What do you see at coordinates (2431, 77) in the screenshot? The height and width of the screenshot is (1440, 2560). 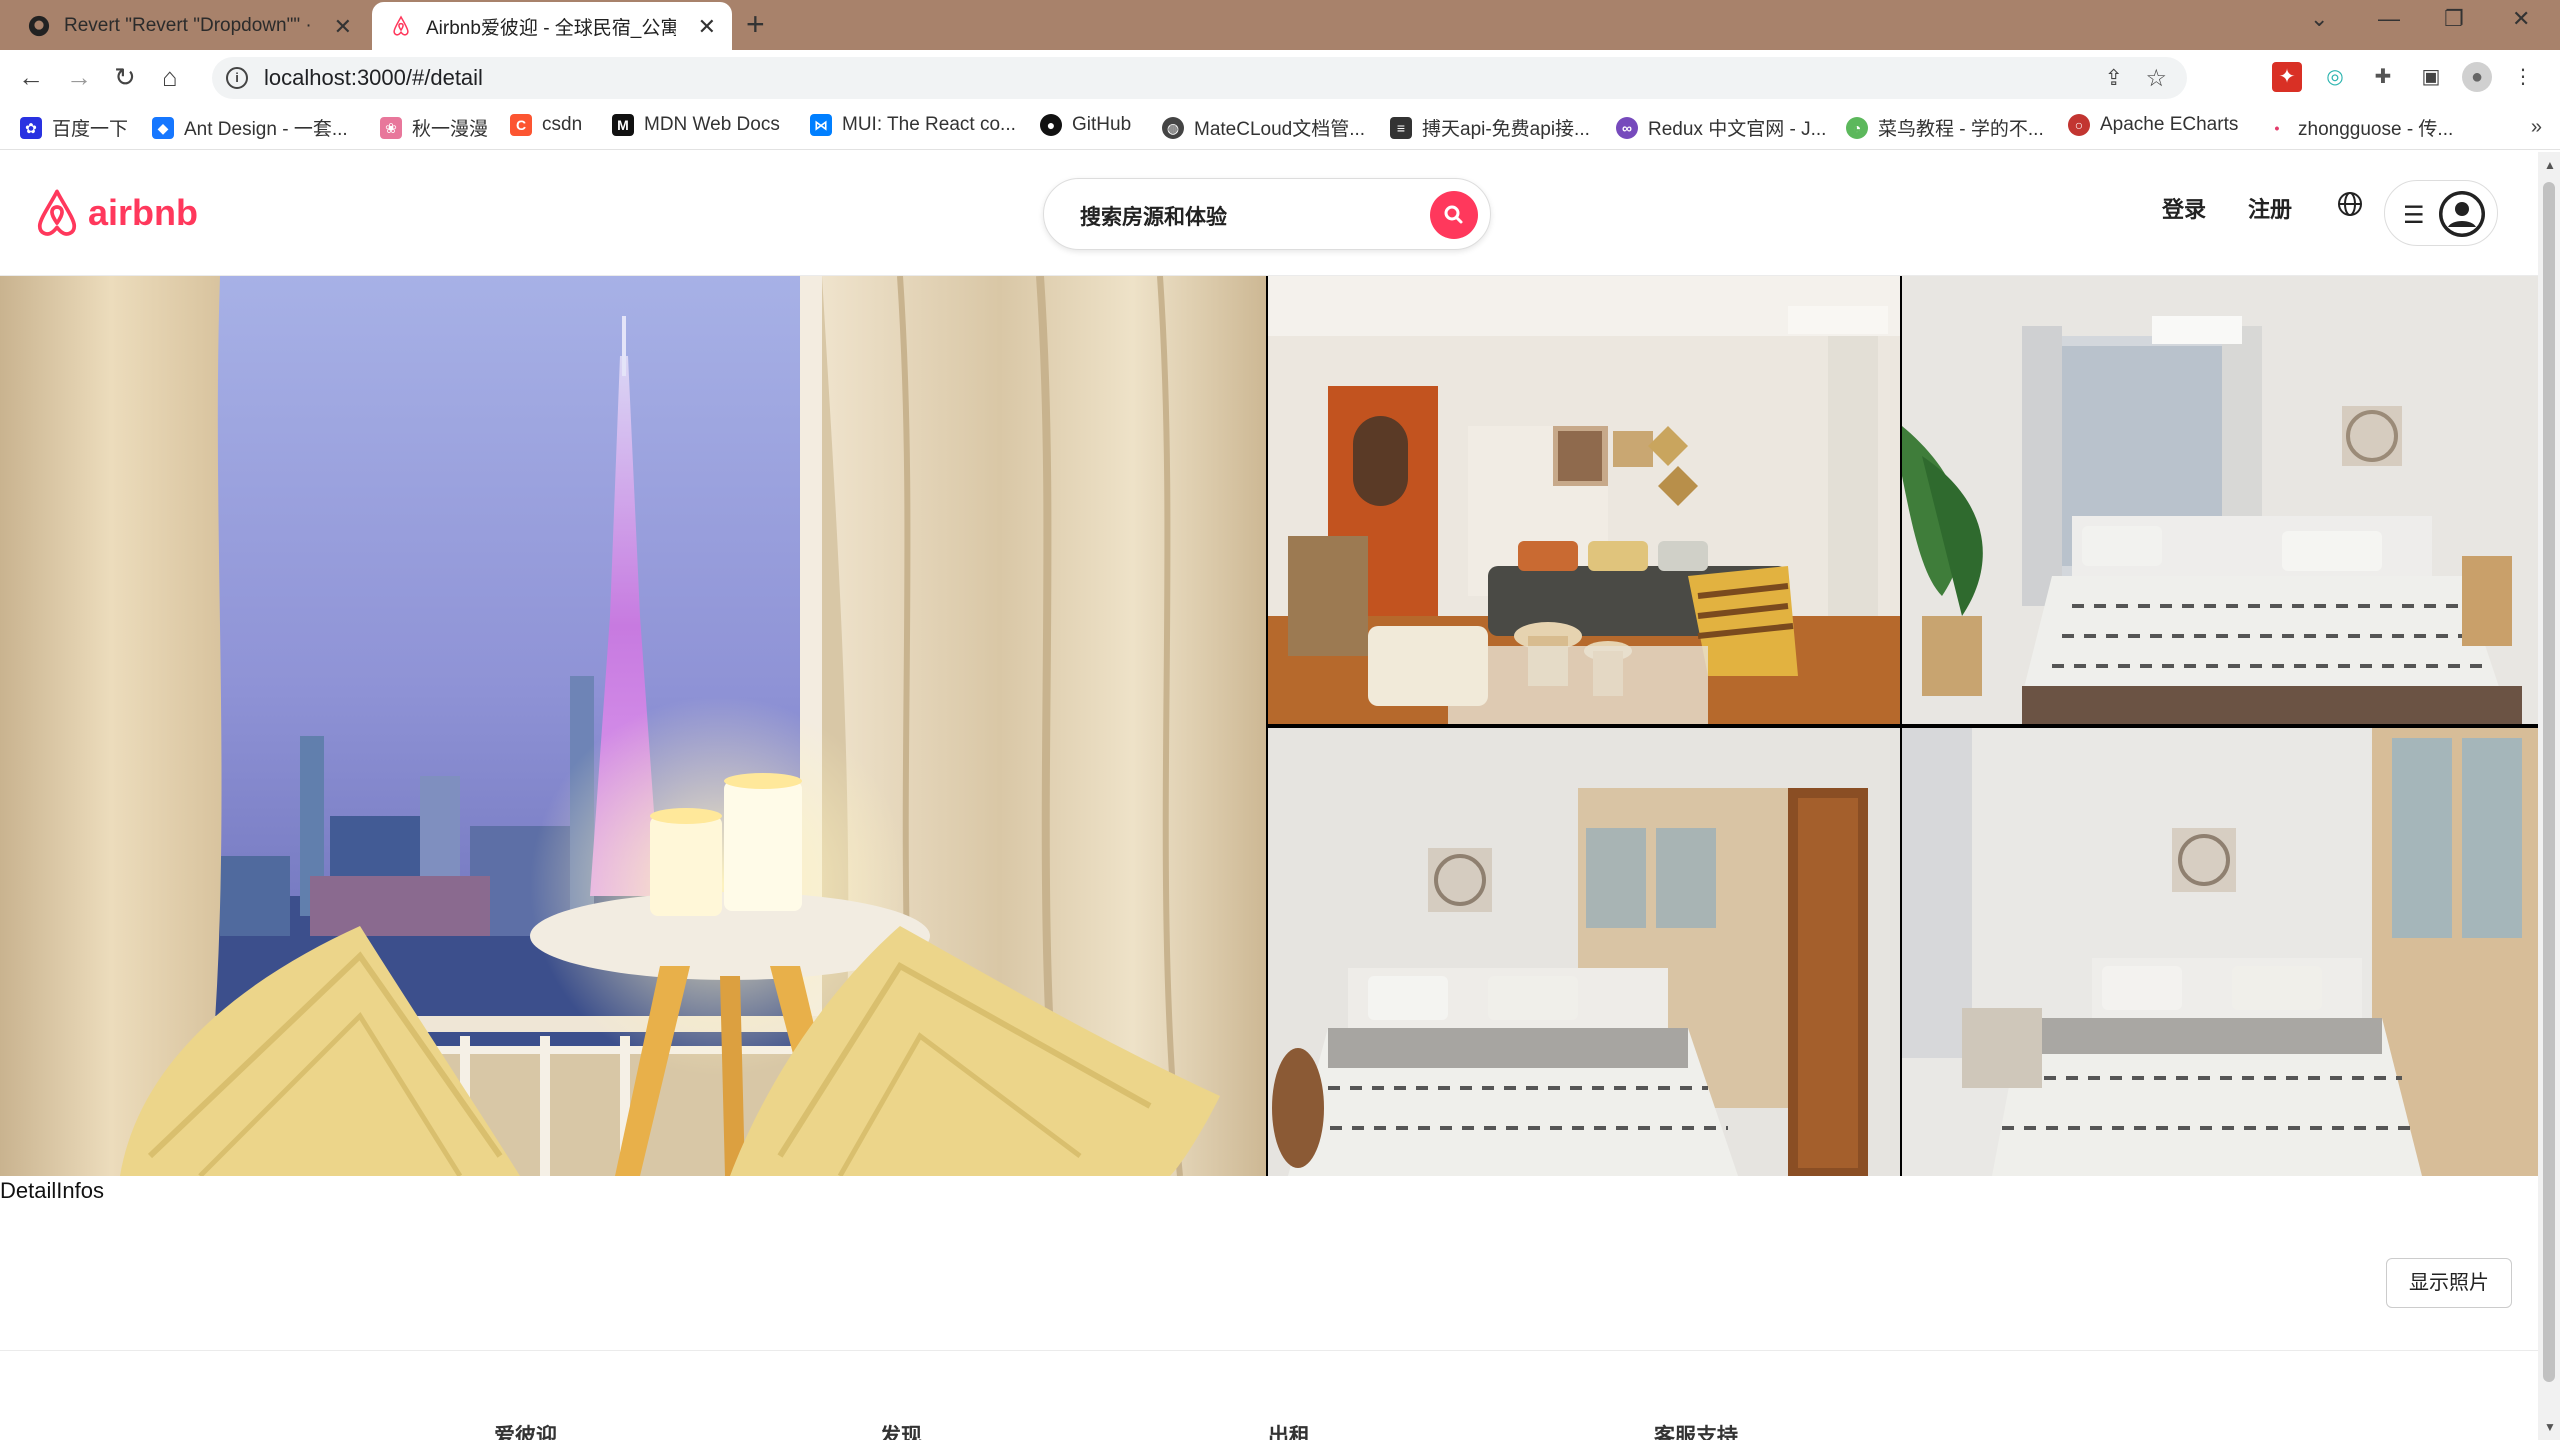 I see `side-panel-icon: ▣` at bounding box center [2431, 77].